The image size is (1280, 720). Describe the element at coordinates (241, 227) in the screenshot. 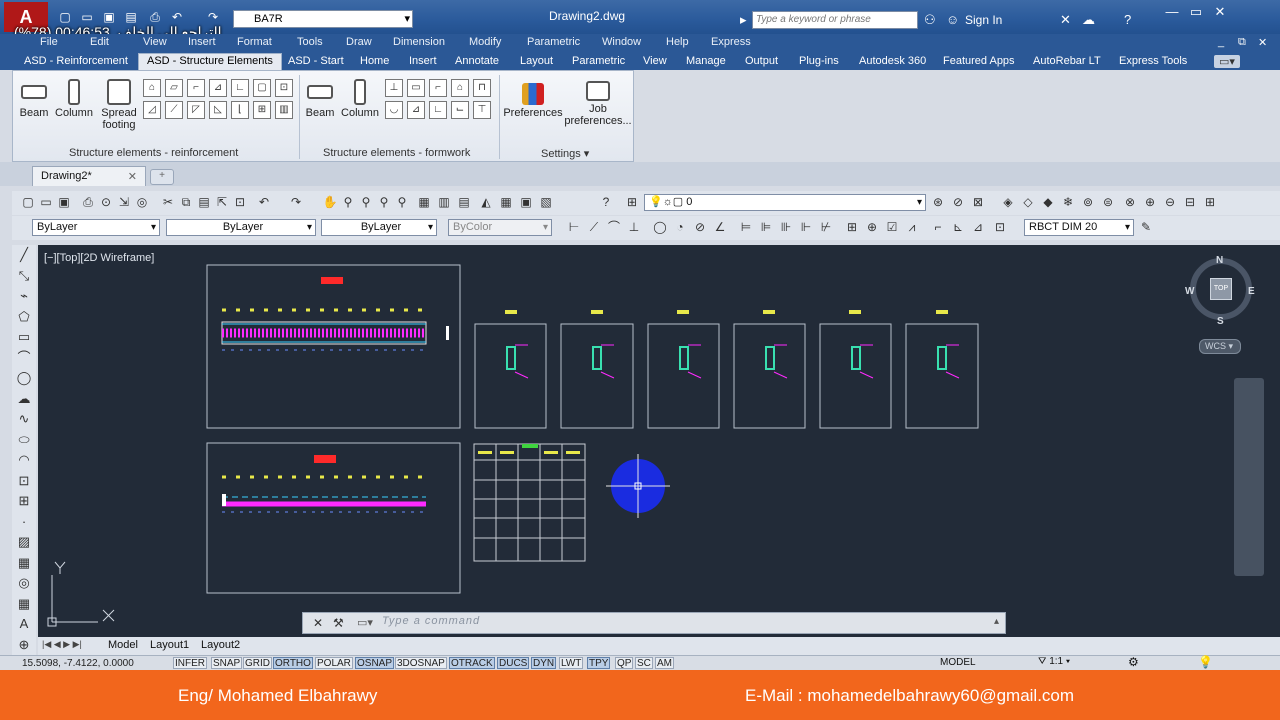

I see `linetype-select: ByLayer` at that location.